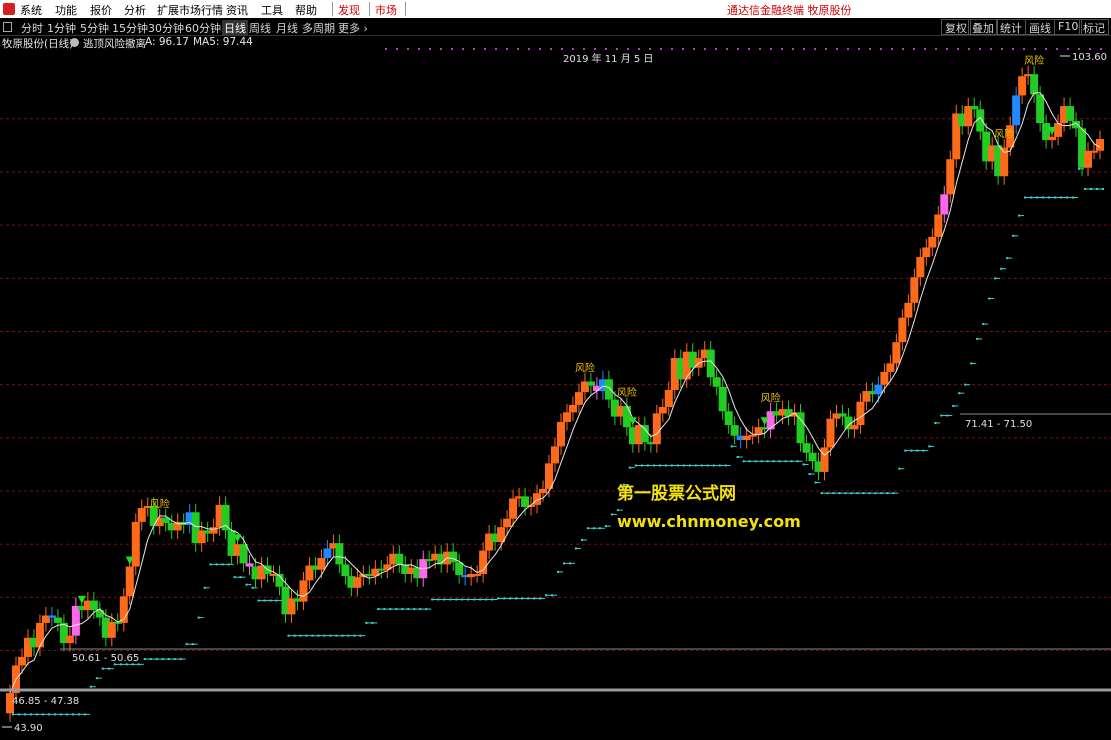  I want to click on adjust-button: 复权, so click(956, 27).